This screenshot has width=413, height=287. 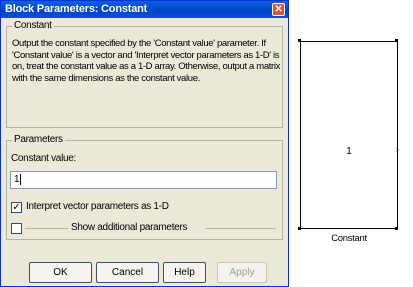 I want to click on dialog-titlebar: Block Parameters: Constant ✕, so click(x=144, y=9).